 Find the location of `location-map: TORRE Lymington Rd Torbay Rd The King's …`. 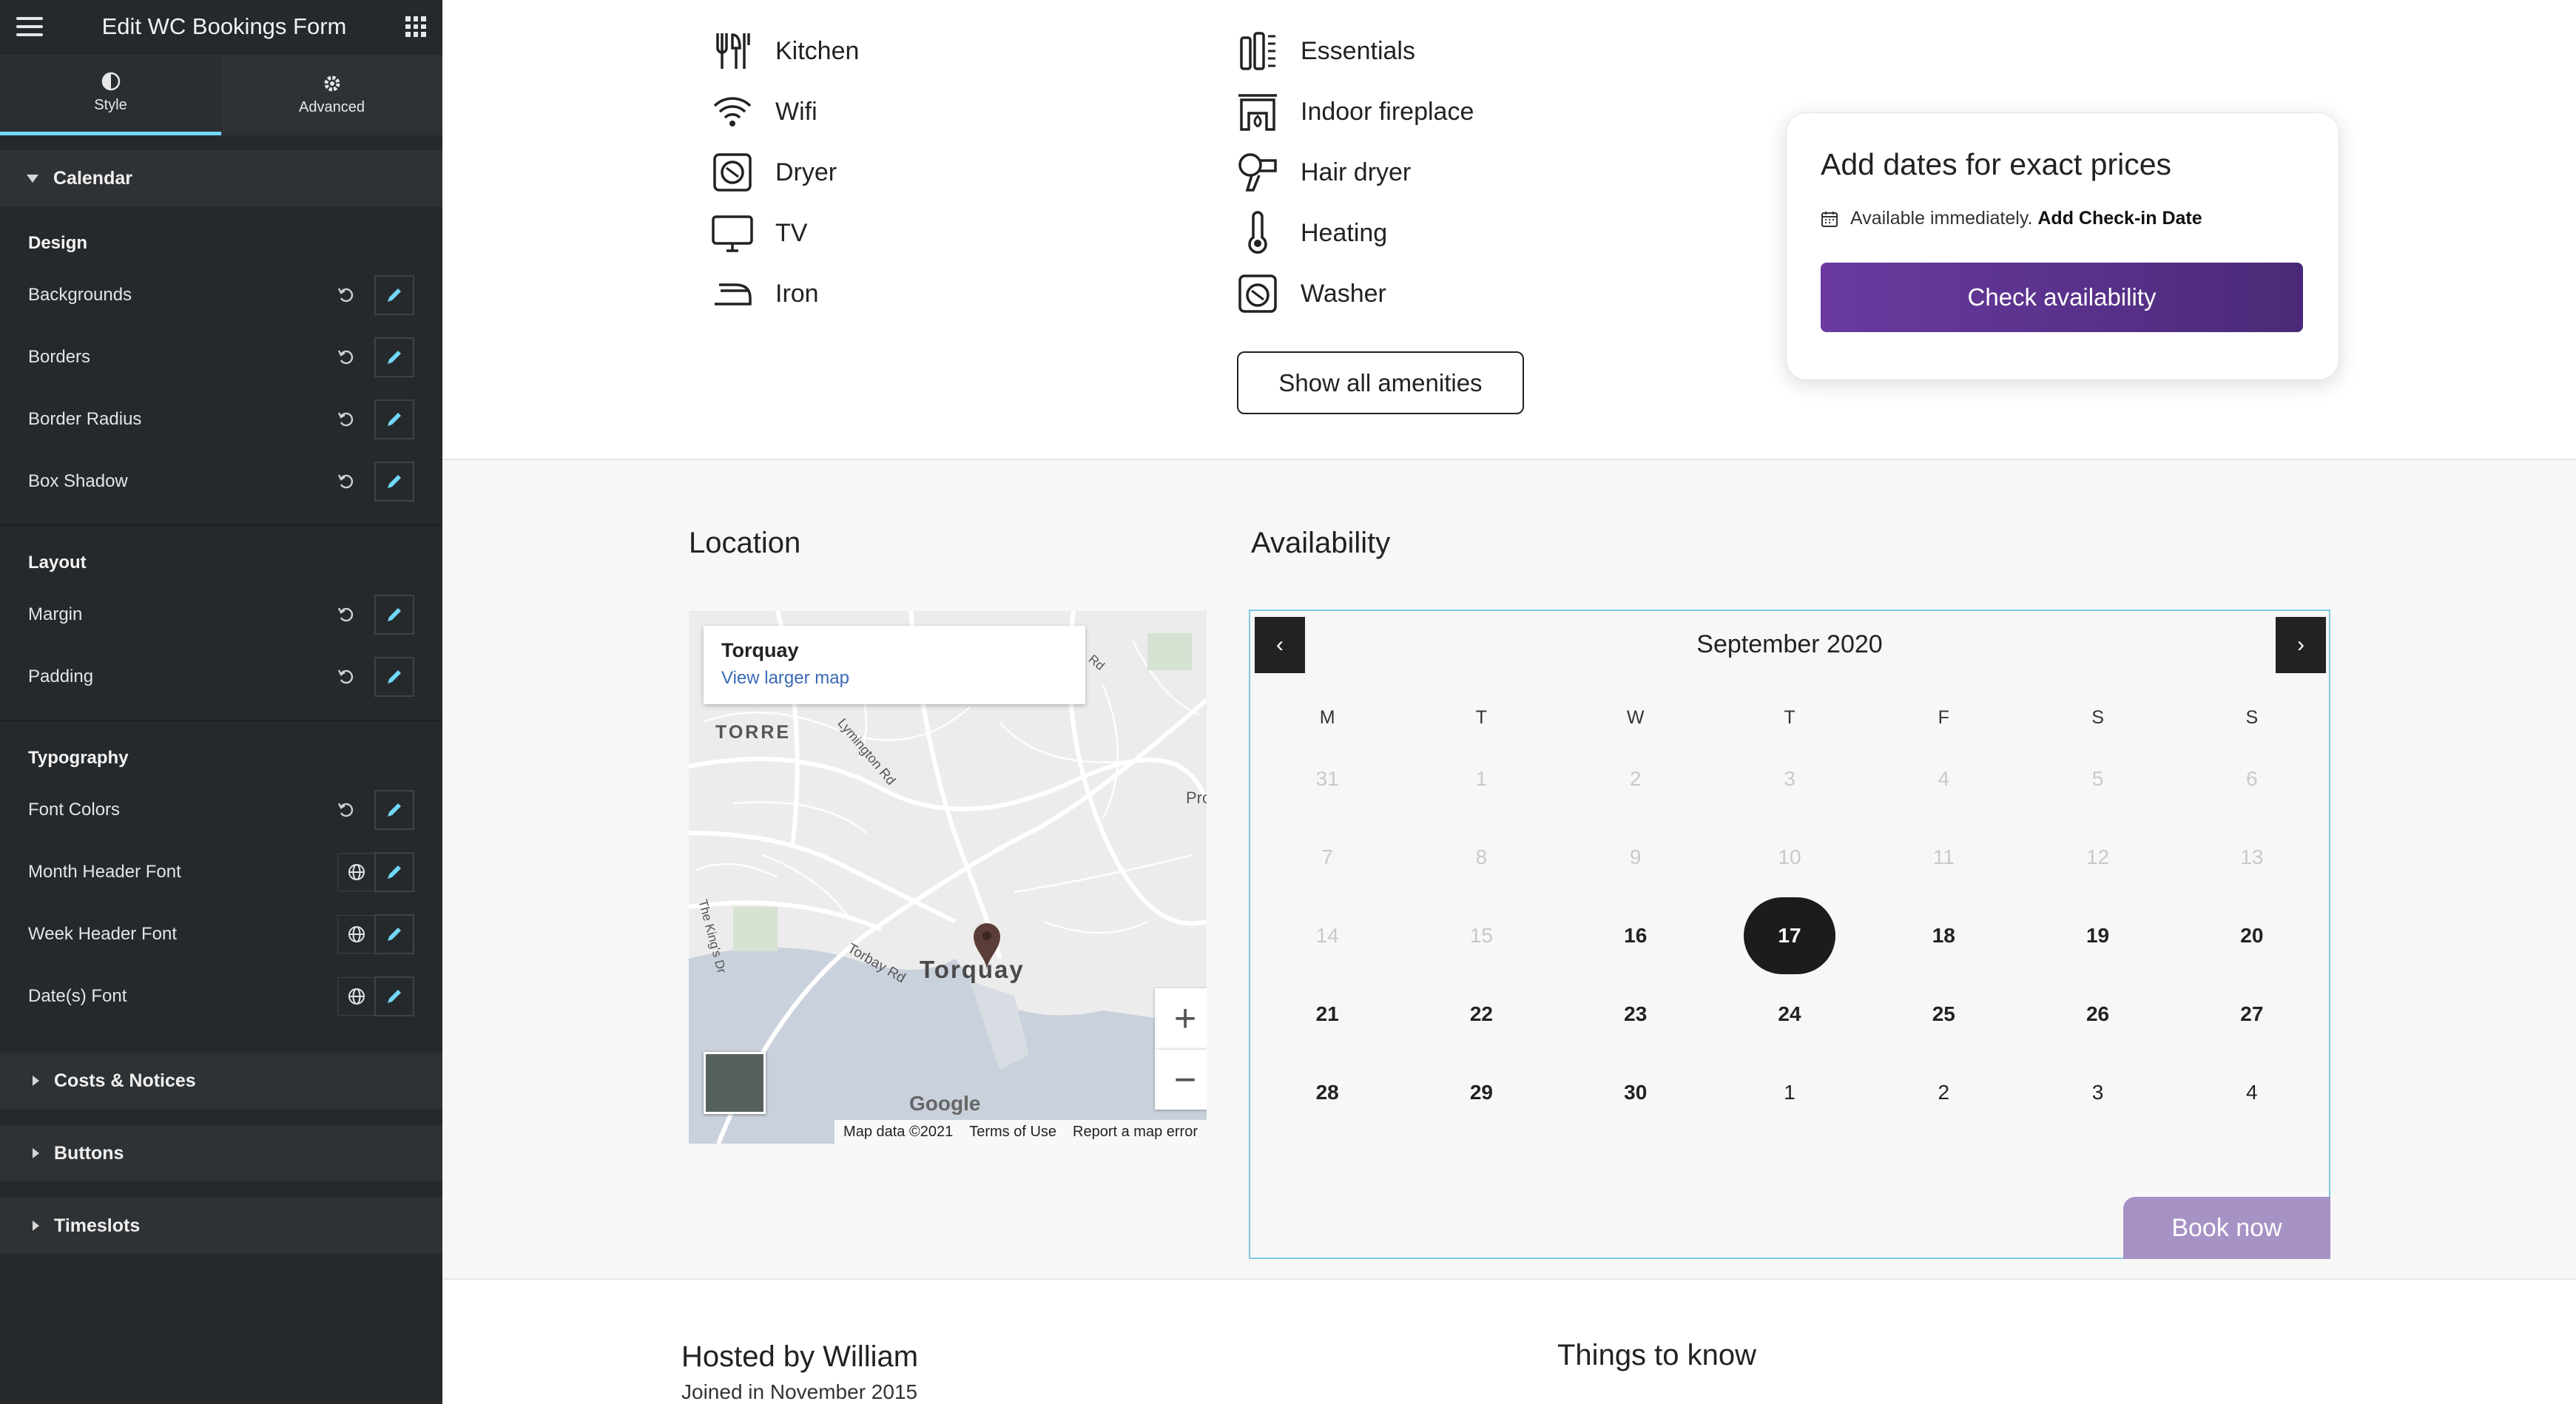

location-map: TORRE Lymington Rd Torbay Rd The King's … is located at coordinates (948, 877).